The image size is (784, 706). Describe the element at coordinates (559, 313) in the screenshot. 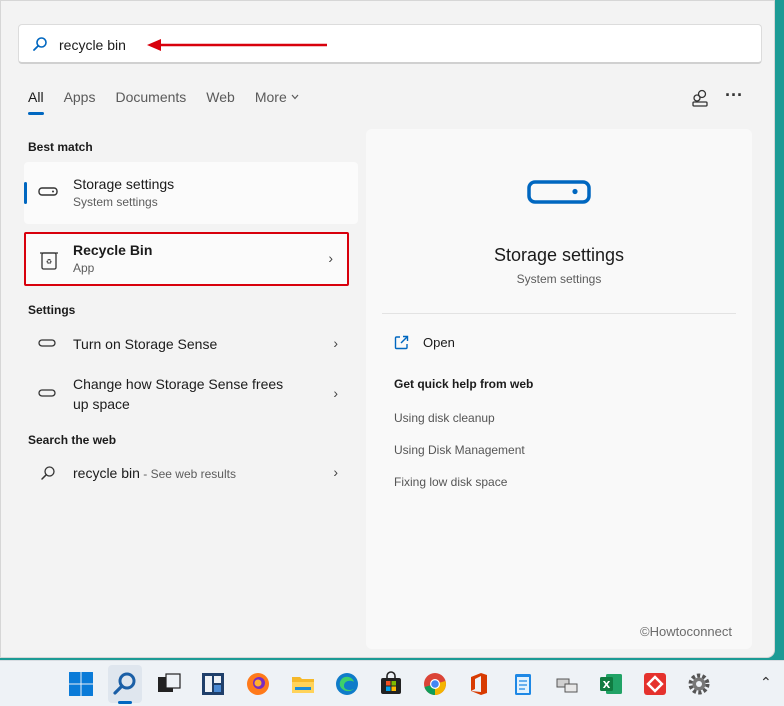

I see `divider` at that location.